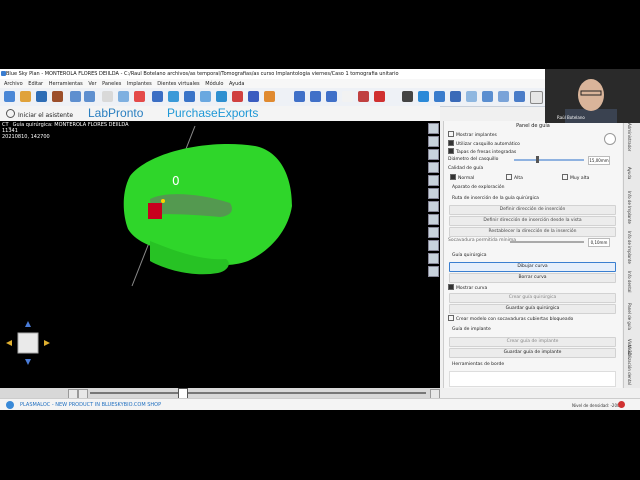 The image size is (640, 480). What do you see at coordinates (629, 282) in the screenshot?
I see `tab-info-dental: Info dental` at bounding box center [629, 282].